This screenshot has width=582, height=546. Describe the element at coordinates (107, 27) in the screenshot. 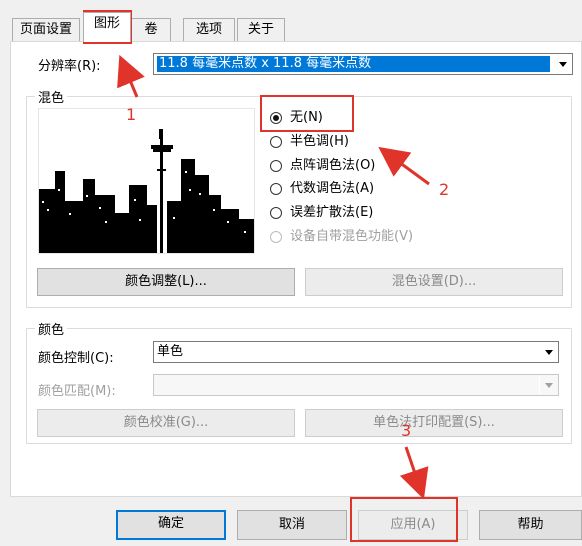

I see `tab-graphics: 图形` at that location.